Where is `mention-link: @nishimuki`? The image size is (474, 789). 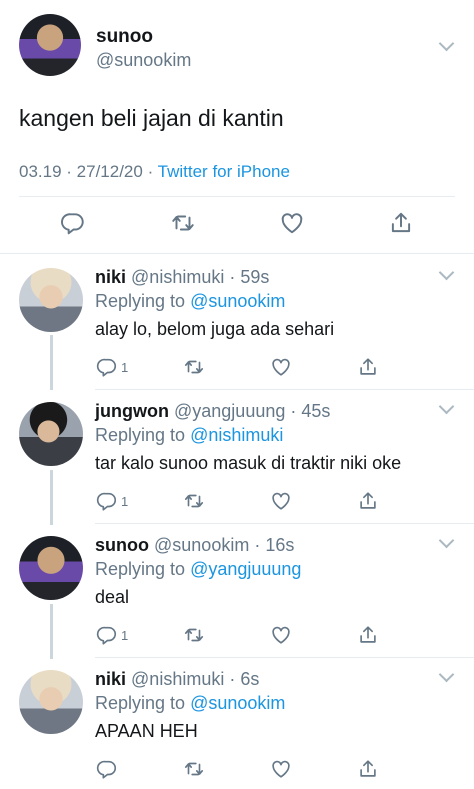 mention-link: @nishimuki is located at coordinates (236, 435).